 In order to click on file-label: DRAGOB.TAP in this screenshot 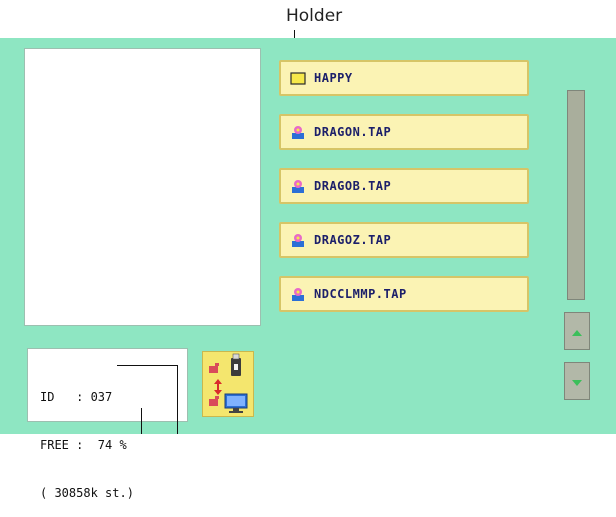, I will do `click(353, 186)`.